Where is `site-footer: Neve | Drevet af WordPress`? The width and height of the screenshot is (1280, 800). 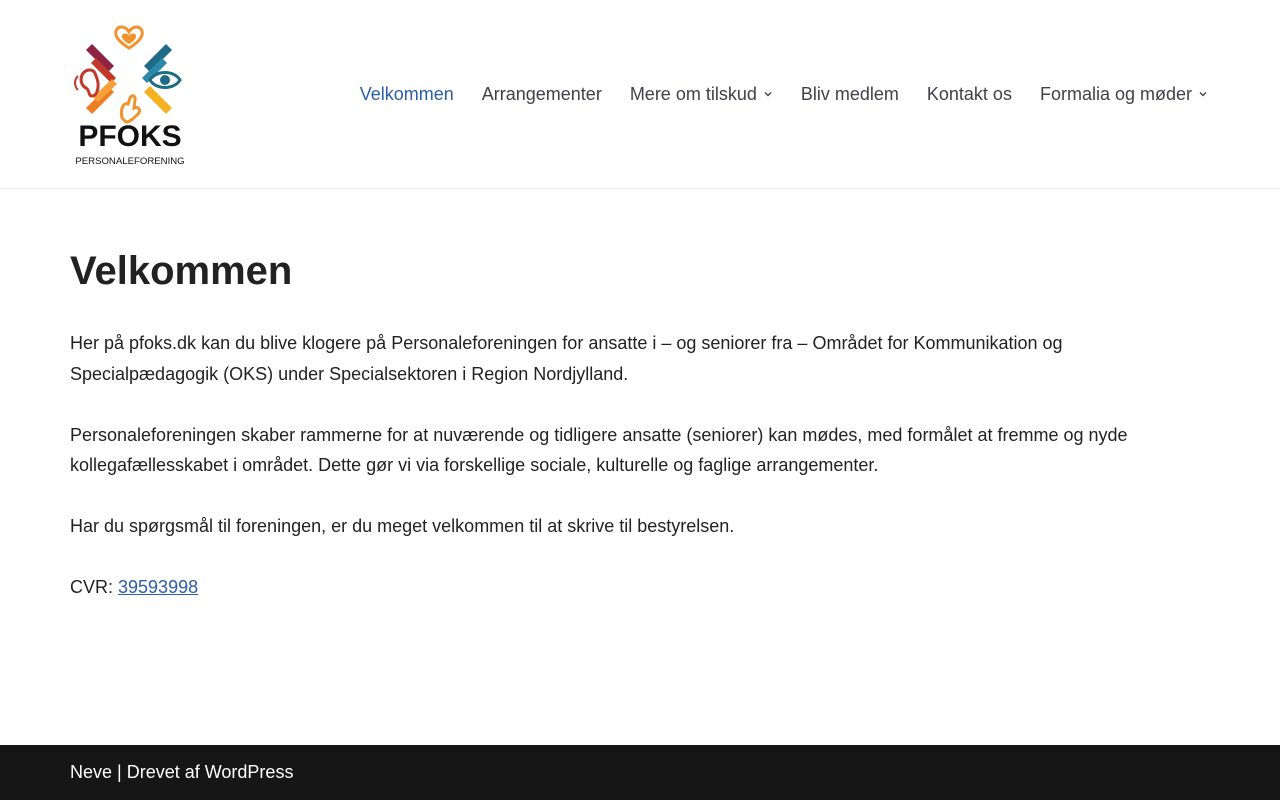 site-footer: Neve | Drevet af WordPress is located at coordinates (640, 772).